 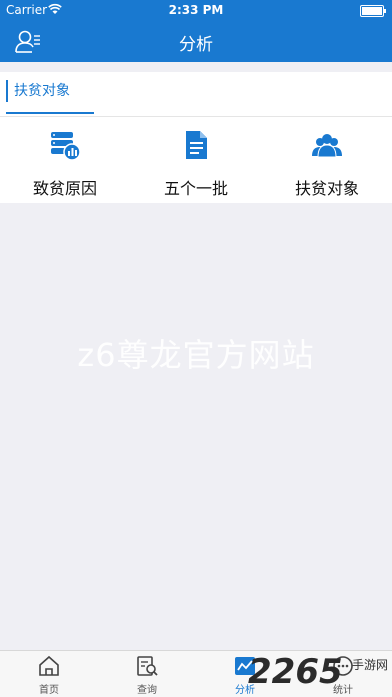 What do you see at coordinates (195, 188) in the screenshot?
I see `grid-item-label: 五个一批` at bounding box center [195, 188].